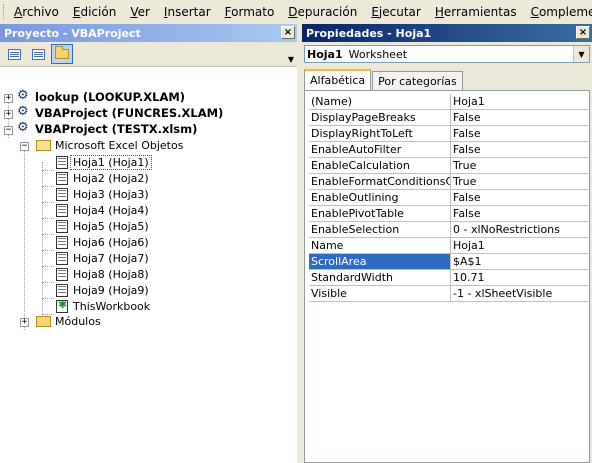 The height and width of the screenshot is (463, 592). I want to click on property-name: DisplayPageBreaks, so click(380, 118).